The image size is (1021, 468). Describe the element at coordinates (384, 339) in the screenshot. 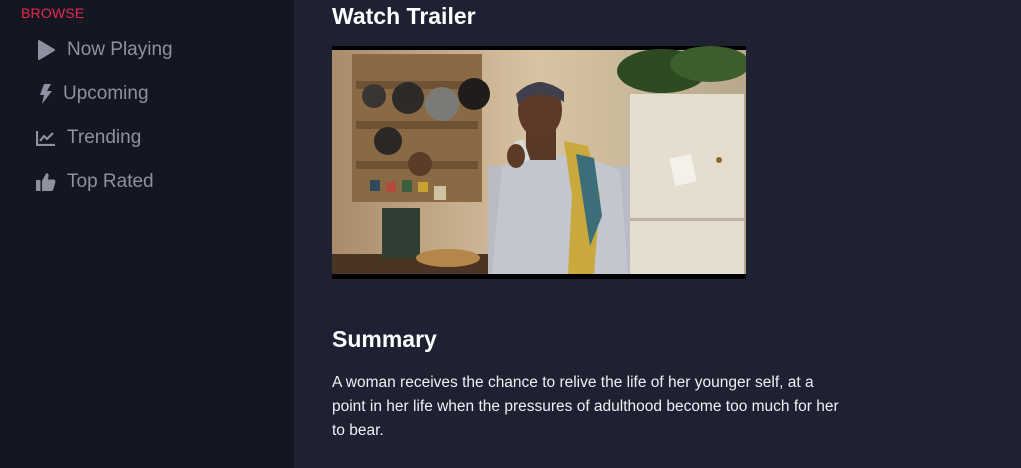

I see `summary-heading: Summary` at that location.